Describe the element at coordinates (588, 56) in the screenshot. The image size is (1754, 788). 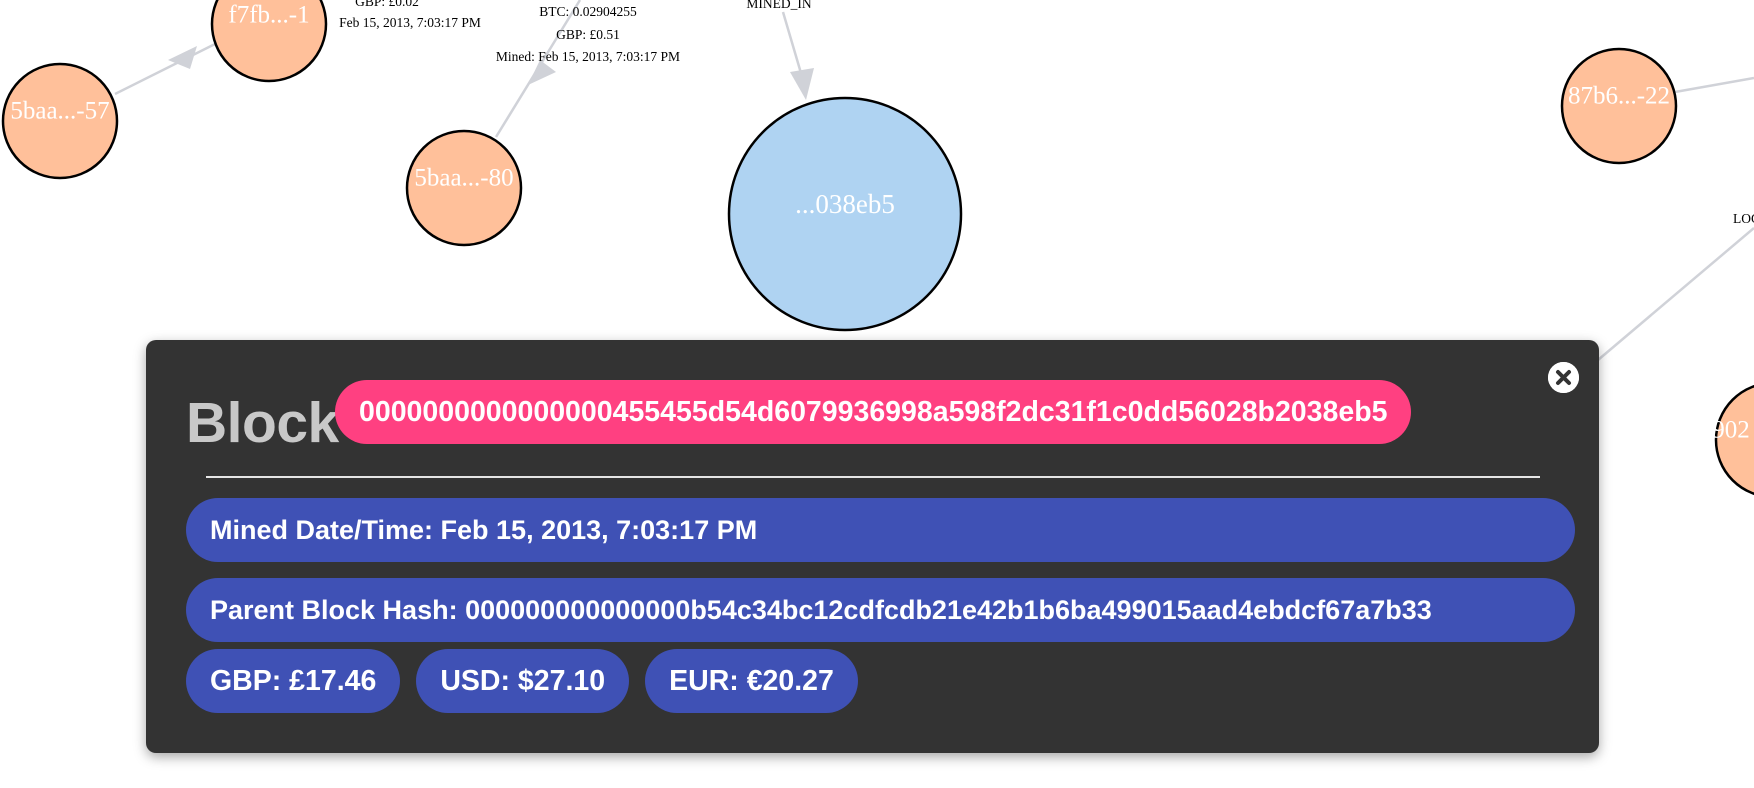
I see `edge-label-mined: Mined: Feb 15, 2013, 7:03:17 PM` at that location.